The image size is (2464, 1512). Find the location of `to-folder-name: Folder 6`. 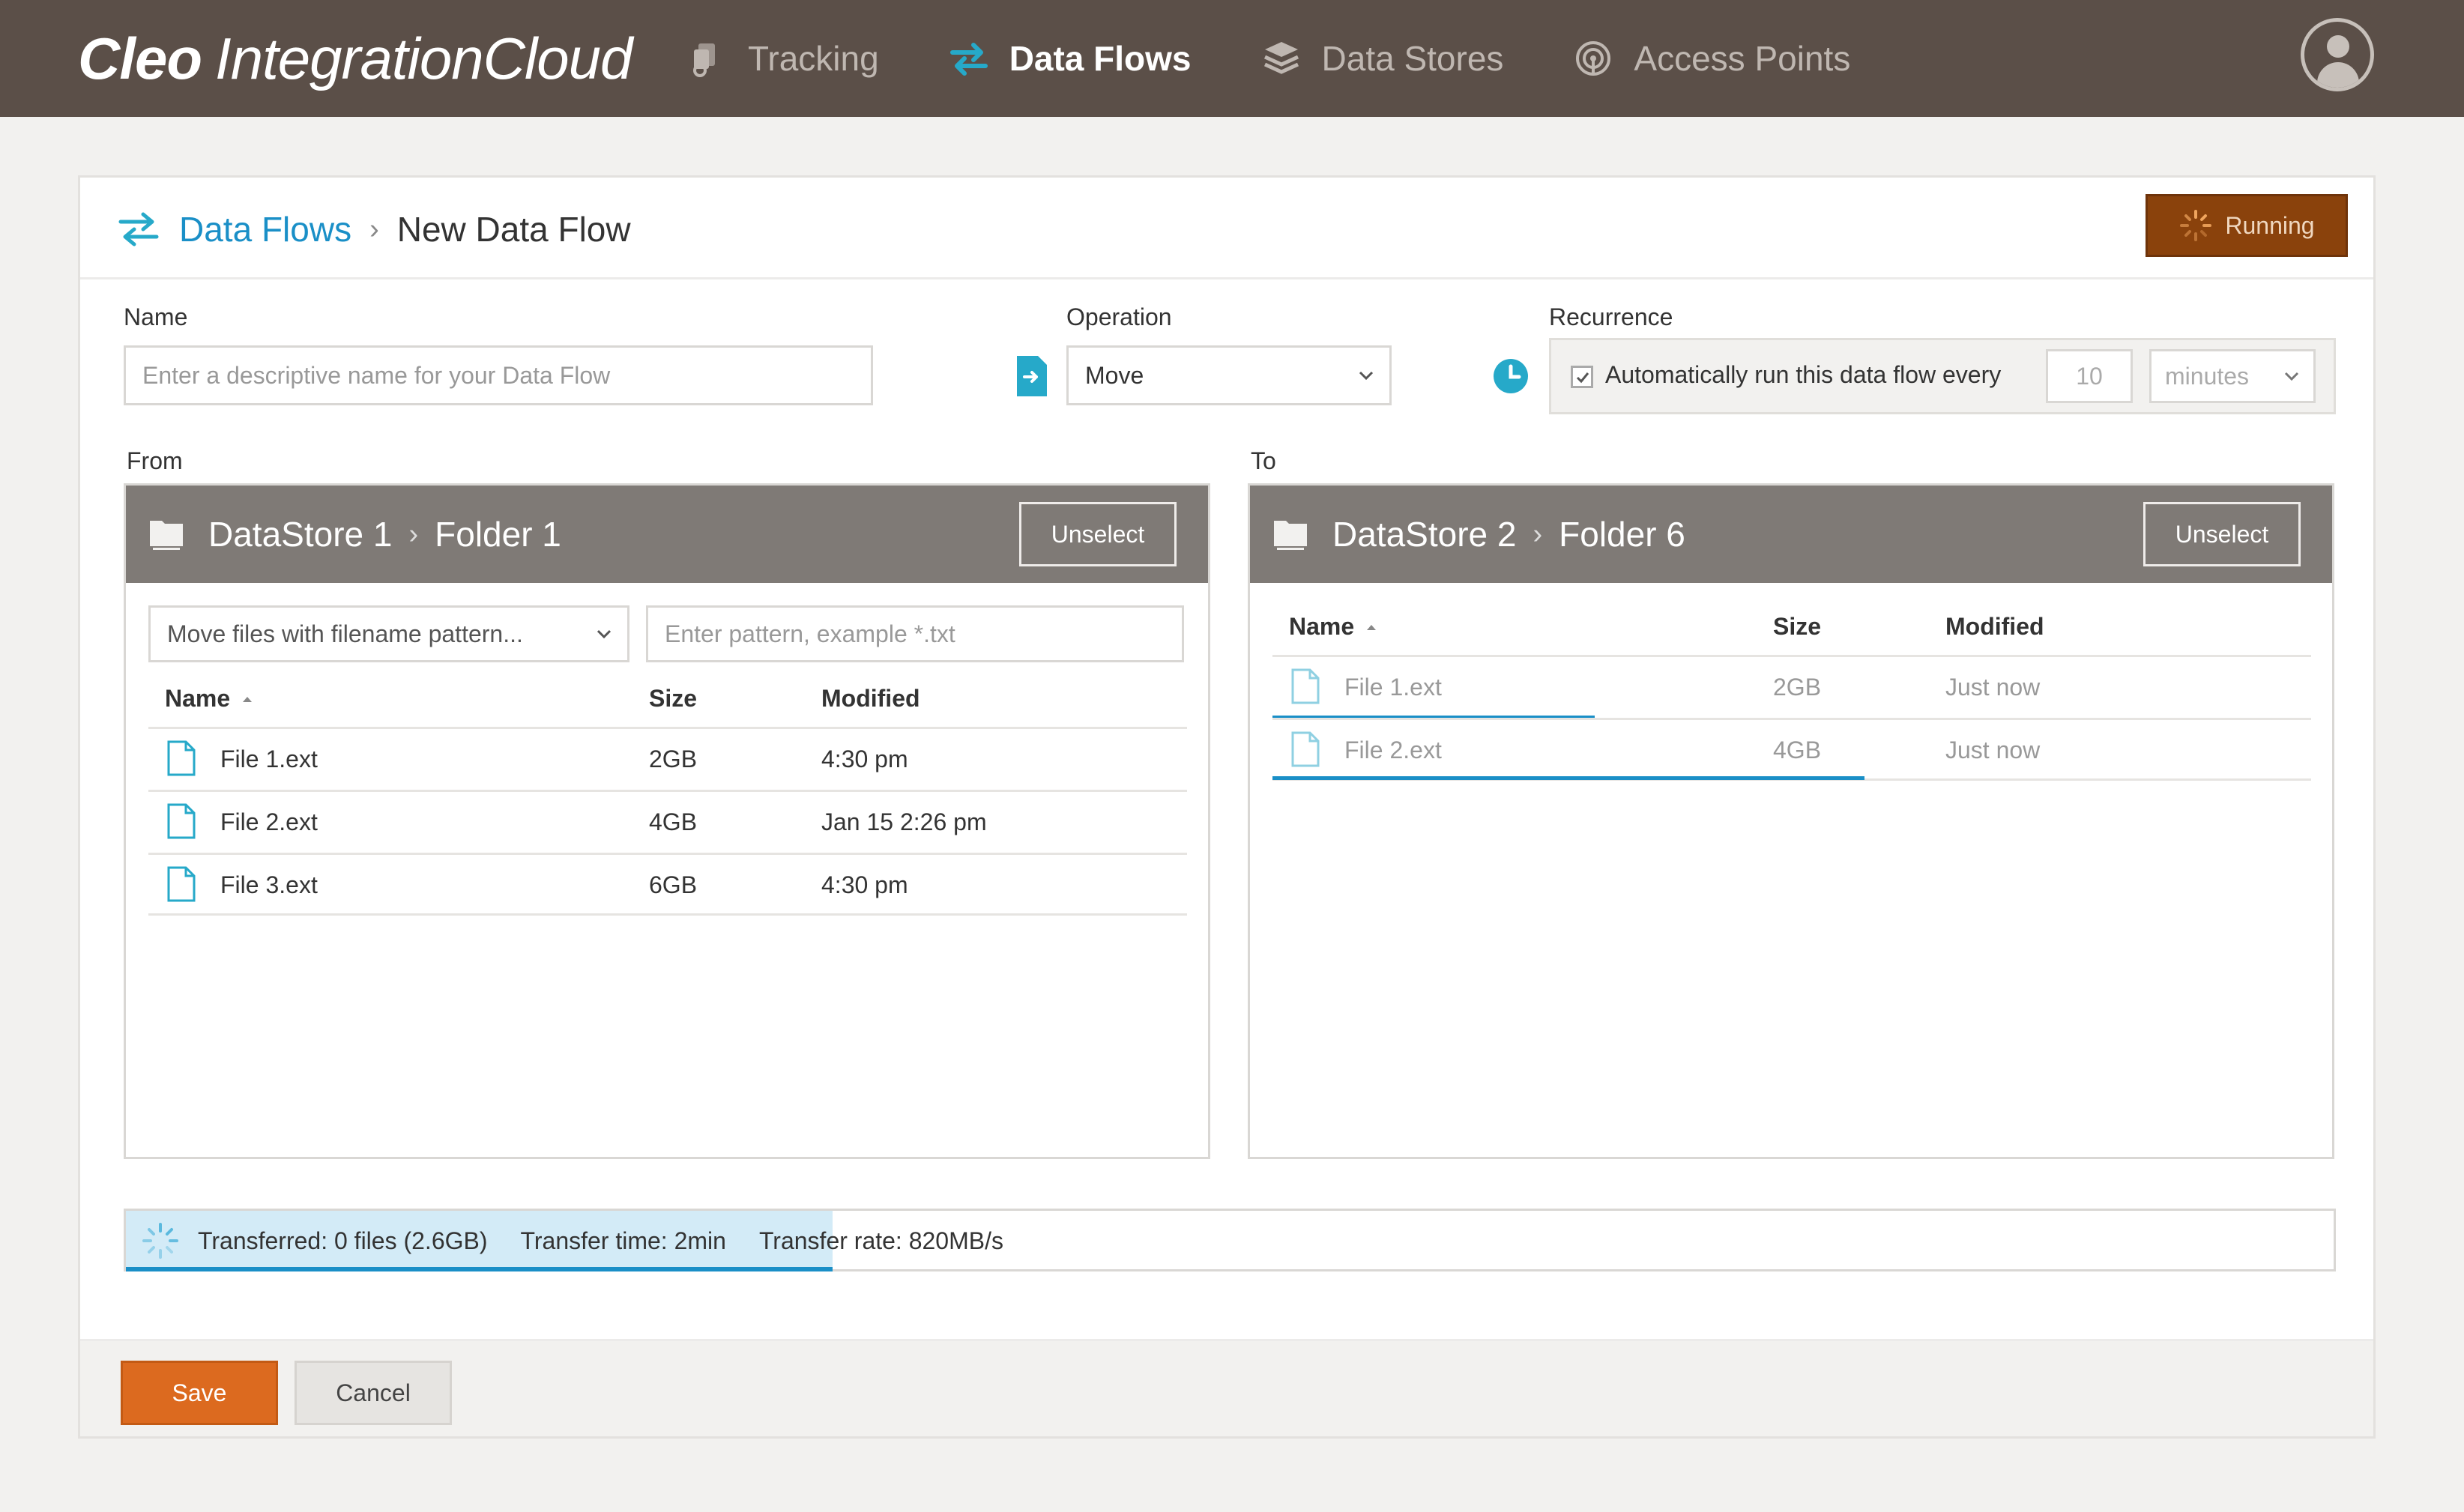

to-folder-name: Folder 6 is located at coordinates (1622, 534).